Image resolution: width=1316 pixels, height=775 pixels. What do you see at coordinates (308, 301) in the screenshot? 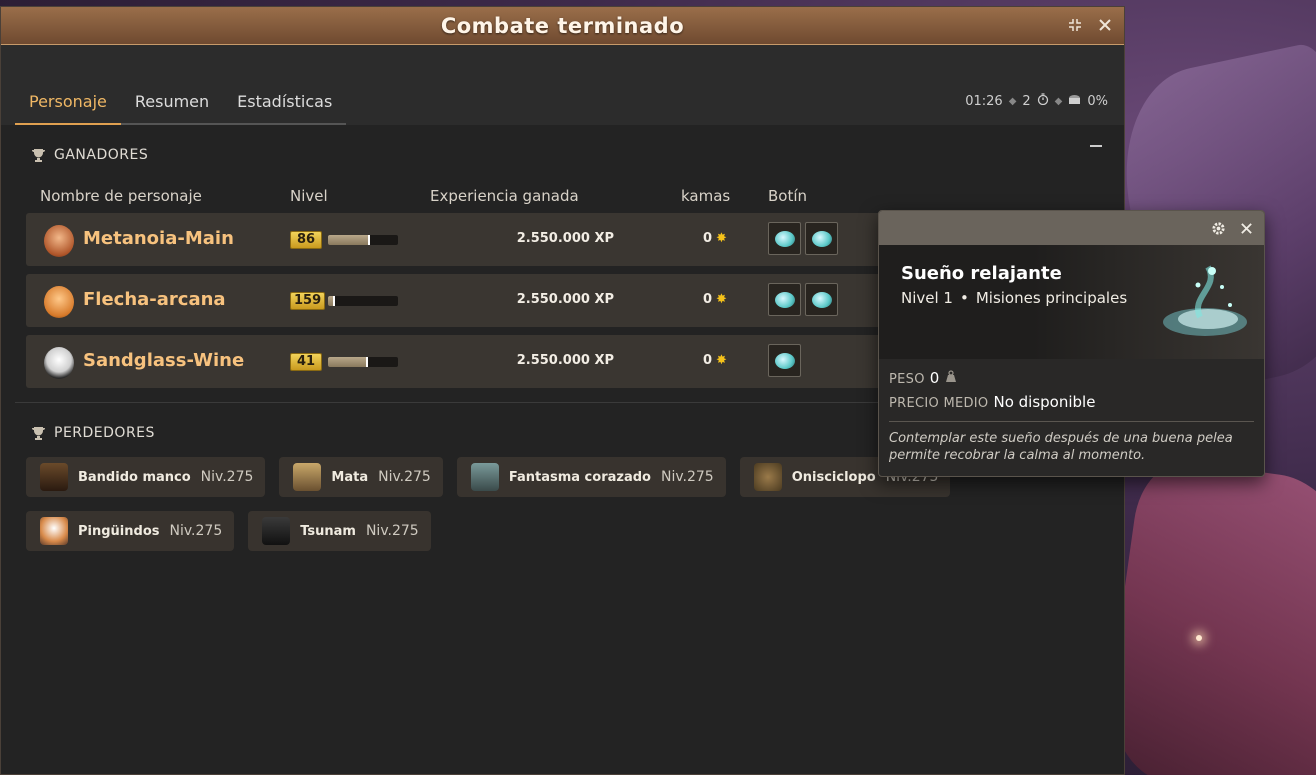
I see `level-badge: 159` at bounding box center [308, 301].